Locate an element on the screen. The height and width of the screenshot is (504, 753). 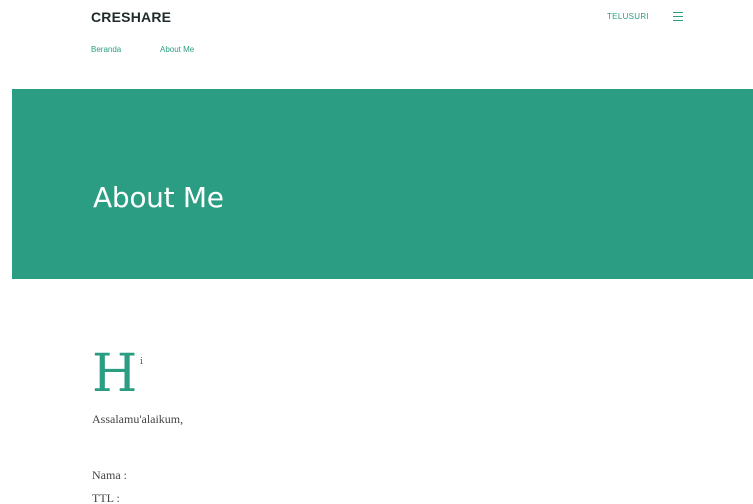
search-link: TELUSURI is located at coordinates (628, 16).